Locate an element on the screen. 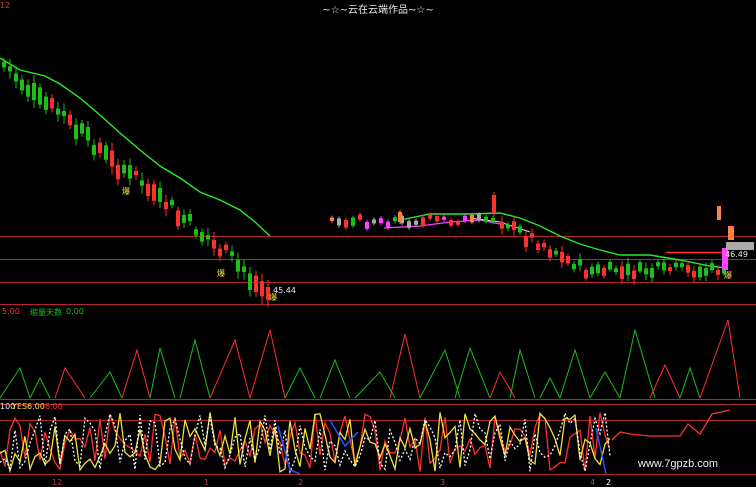 This screenshot has height=487, width=756. x-tick: 1 is located at coordinates (207, 482).